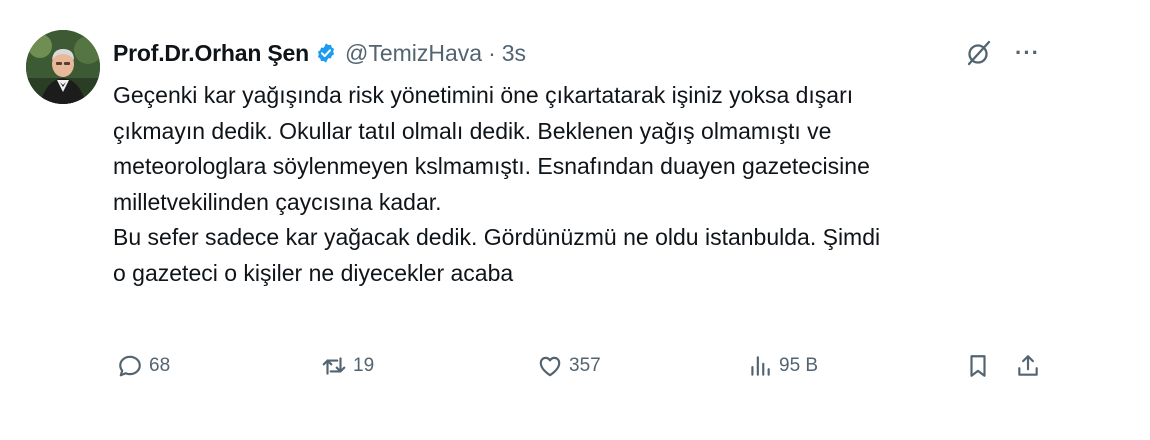 The image size is (1150, 440). Describe the element at coordinates (277, 201) in the screenshot. I see `tweet-text-line: milletvekilinden çaycısına kadar.` at that location.